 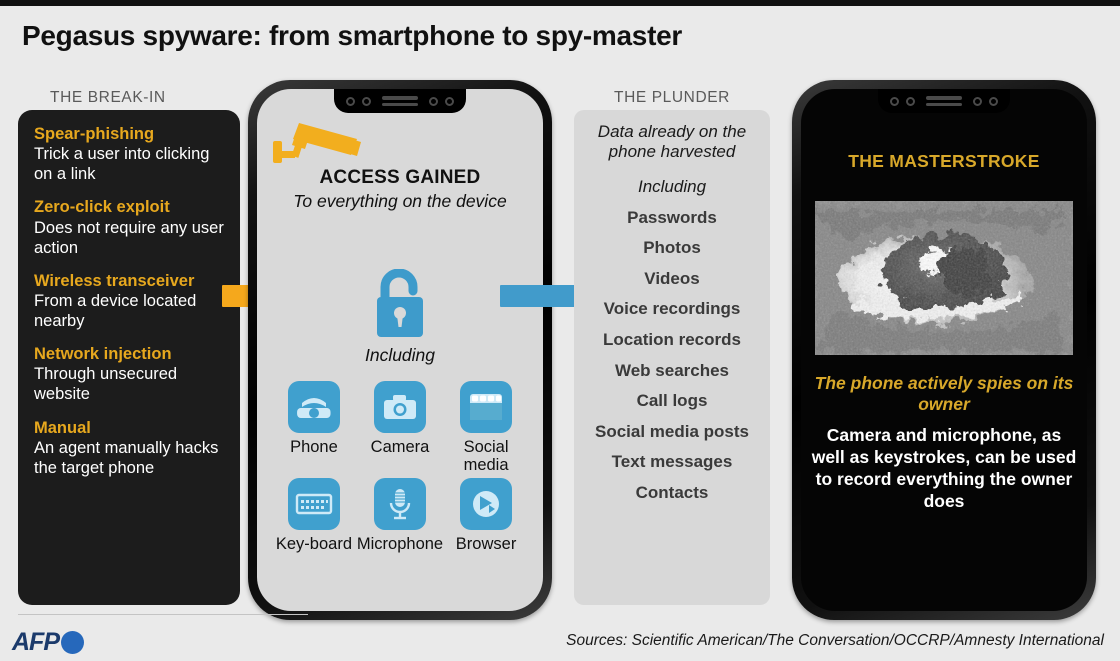 What do you see at coordinates (314, 447) in the screenshot?
I see `app-label: Phone` at bounding box center [314, 447].